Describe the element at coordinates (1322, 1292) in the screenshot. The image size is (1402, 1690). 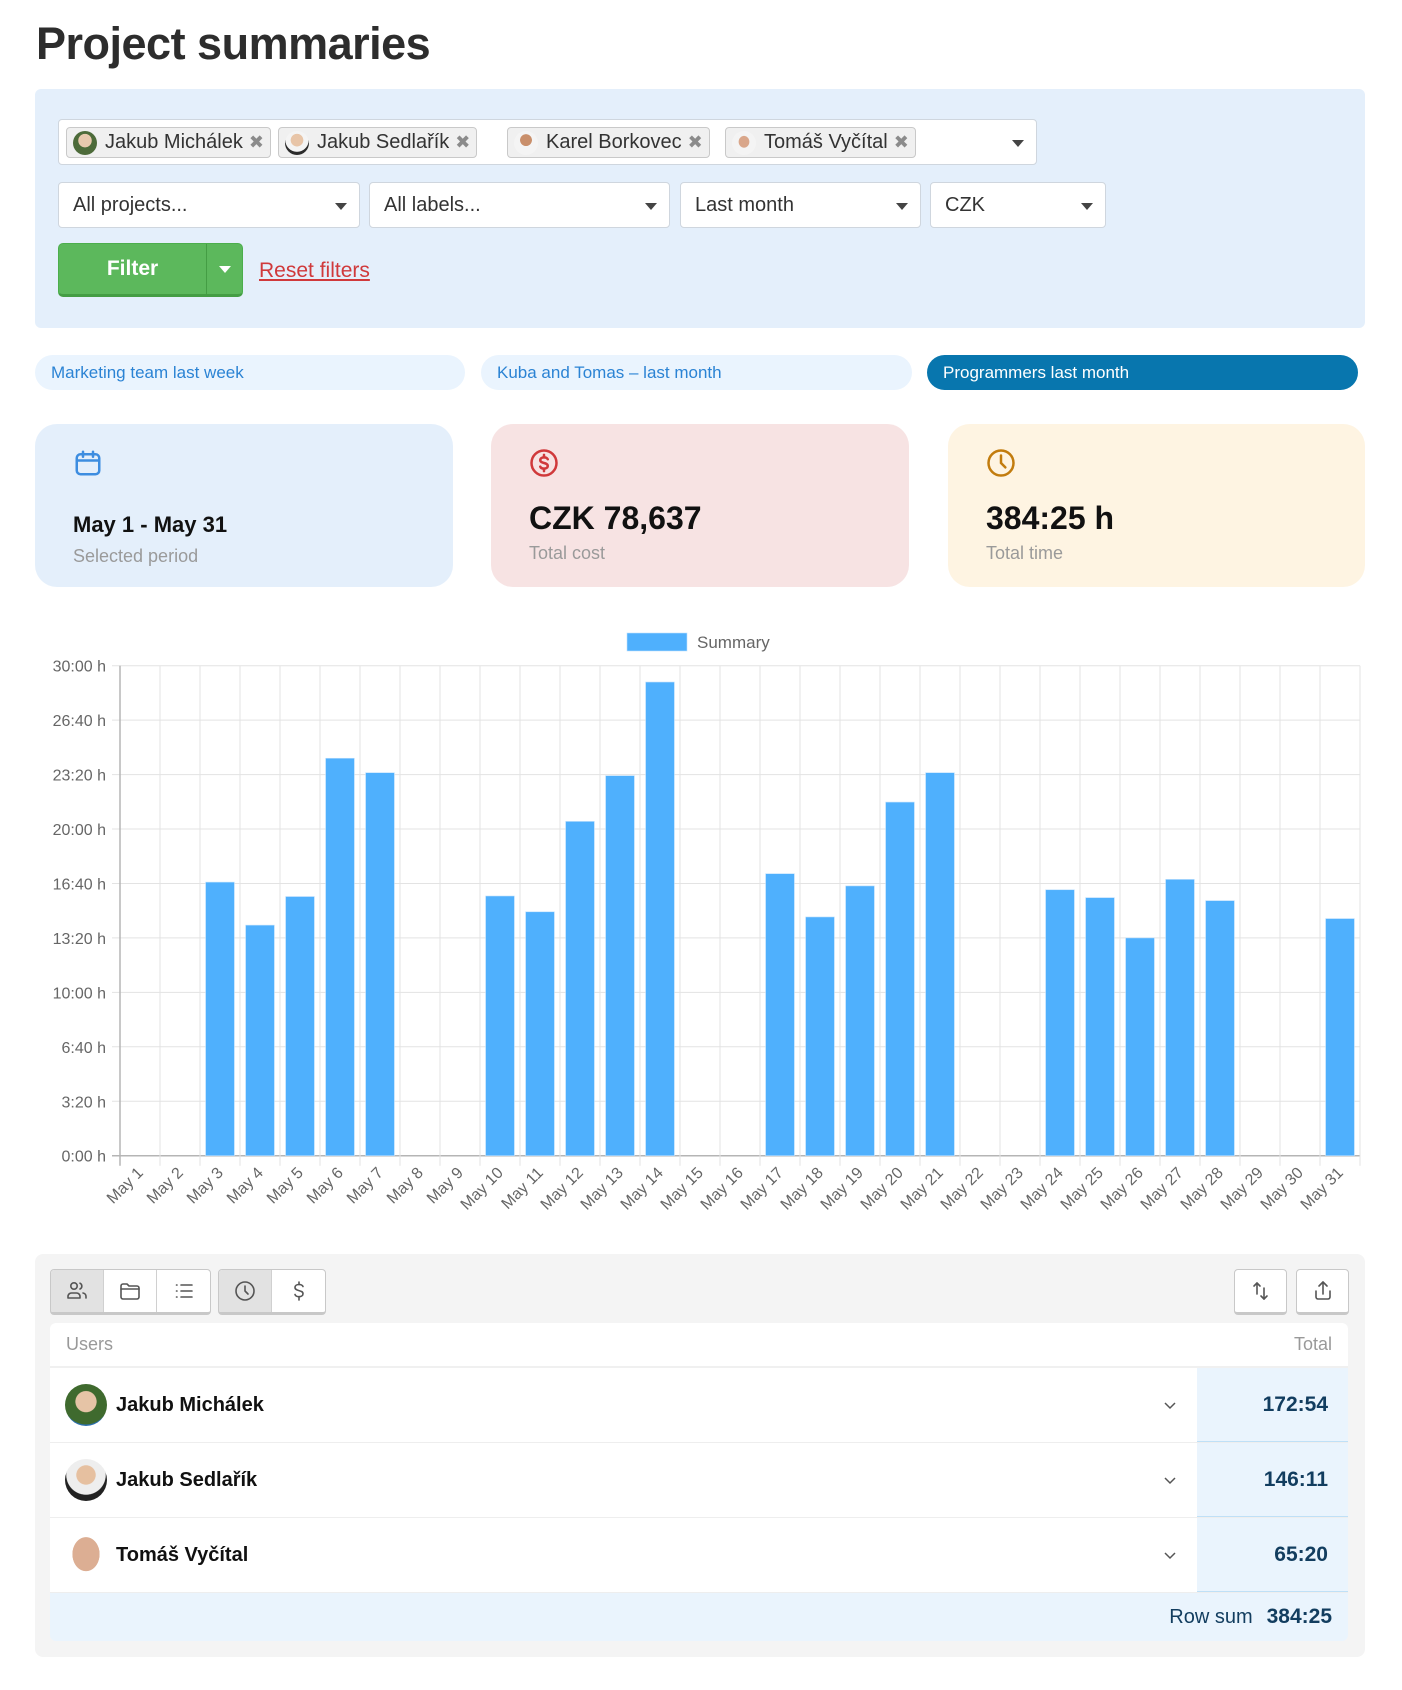
I see `export-button` at that location.